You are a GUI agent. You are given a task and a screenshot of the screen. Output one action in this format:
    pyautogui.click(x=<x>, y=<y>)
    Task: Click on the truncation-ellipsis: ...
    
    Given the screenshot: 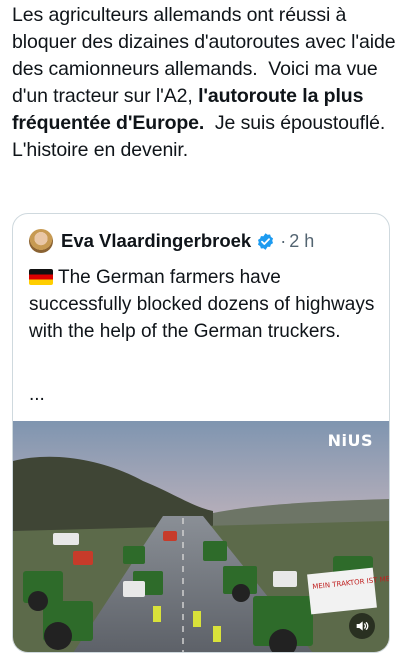 What is the action you would take?
    pyautogui.click(x=37, y=394)
    